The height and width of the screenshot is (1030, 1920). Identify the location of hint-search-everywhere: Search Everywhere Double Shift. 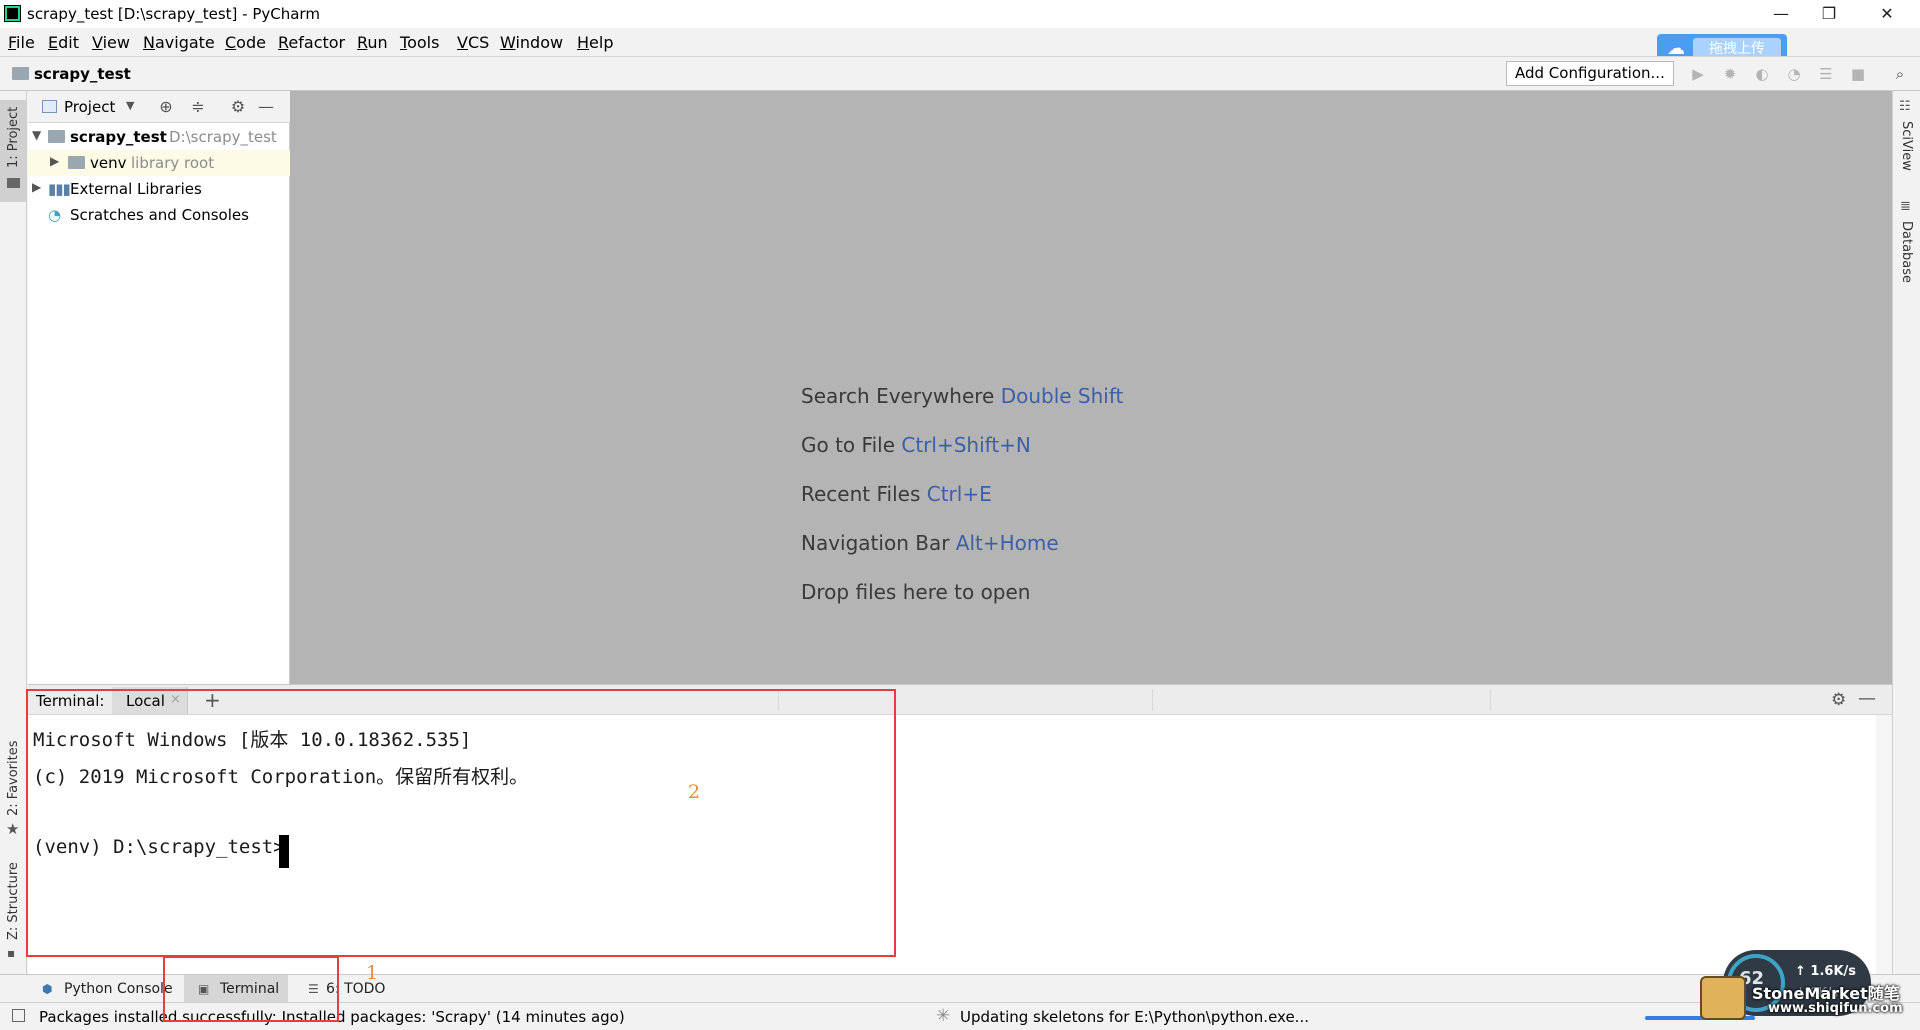
(962, 396).